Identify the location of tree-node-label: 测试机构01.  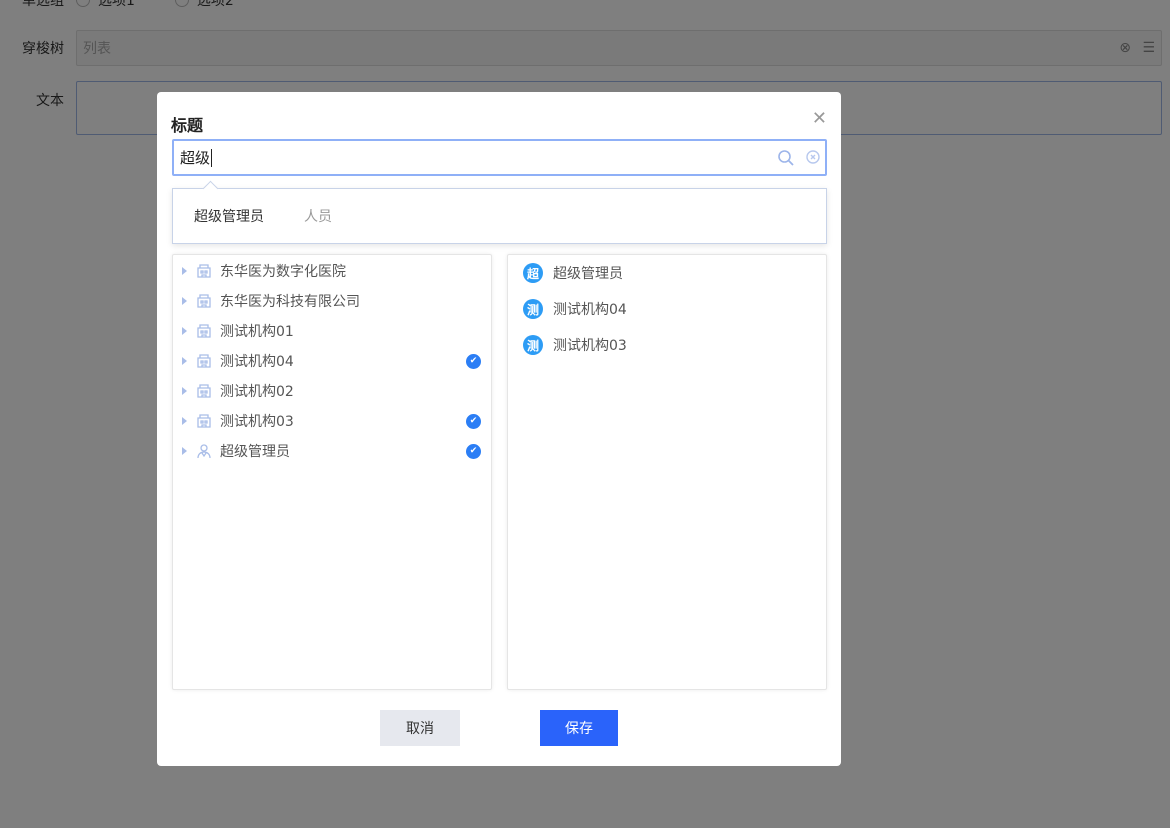
(257, 332).